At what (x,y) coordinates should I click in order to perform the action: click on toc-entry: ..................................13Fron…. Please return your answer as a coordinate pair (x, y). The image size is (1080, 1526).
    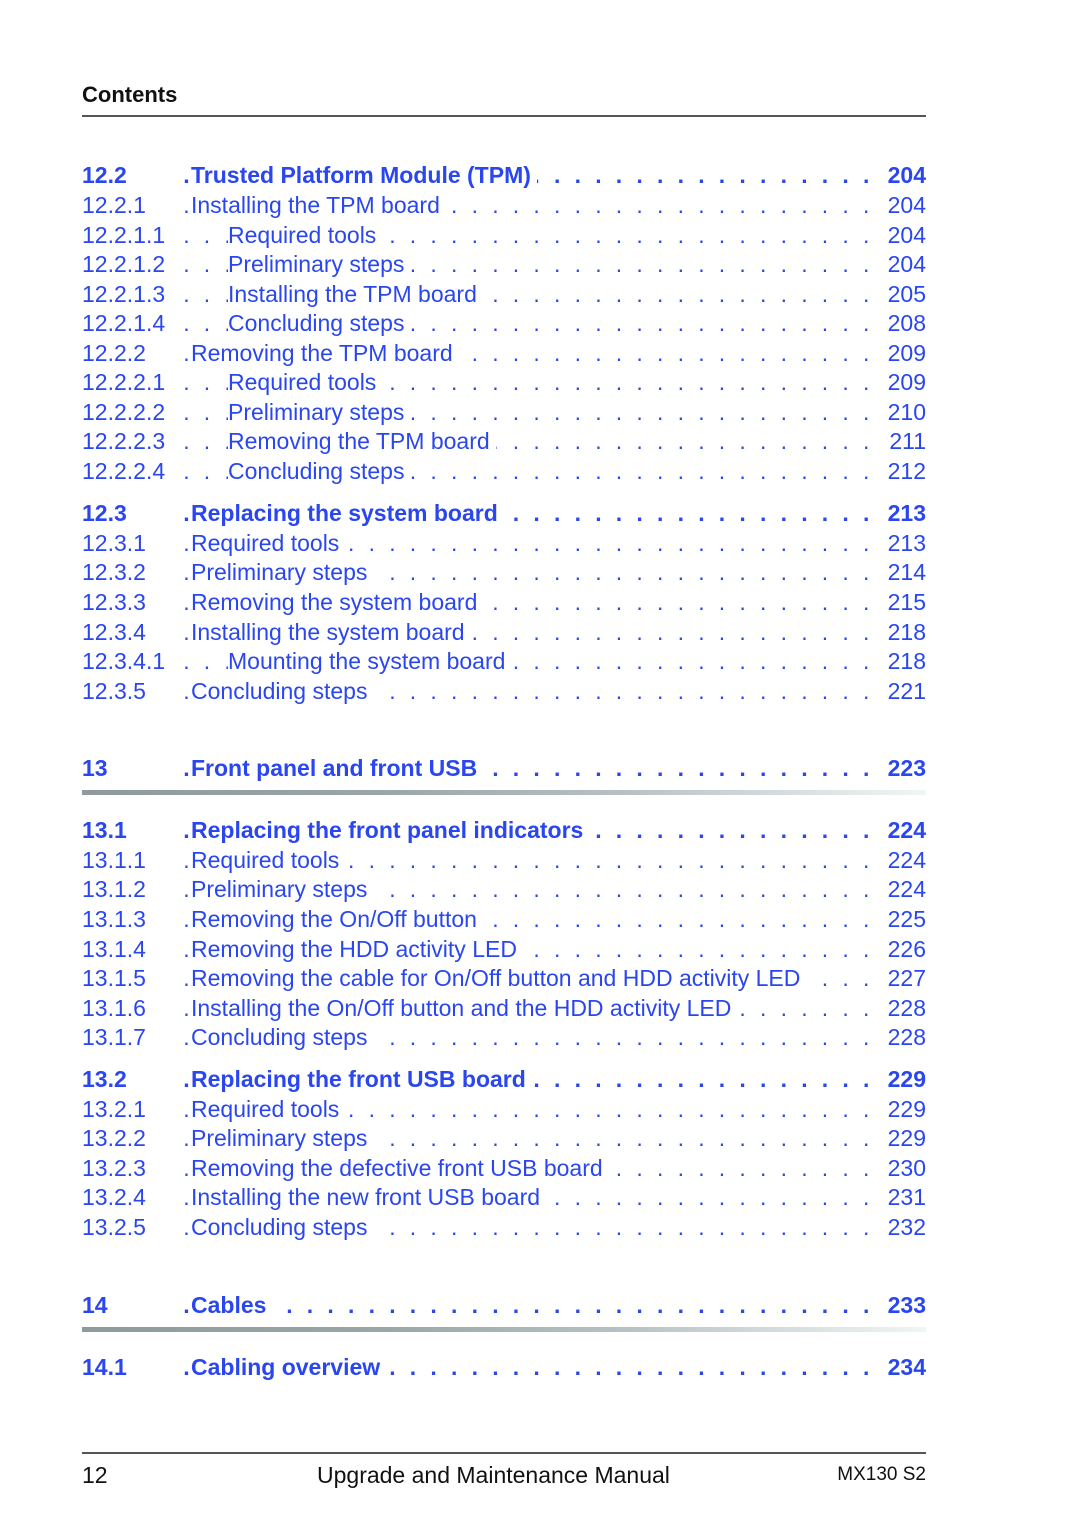
    Looking at the image, I should click on (504, 768).